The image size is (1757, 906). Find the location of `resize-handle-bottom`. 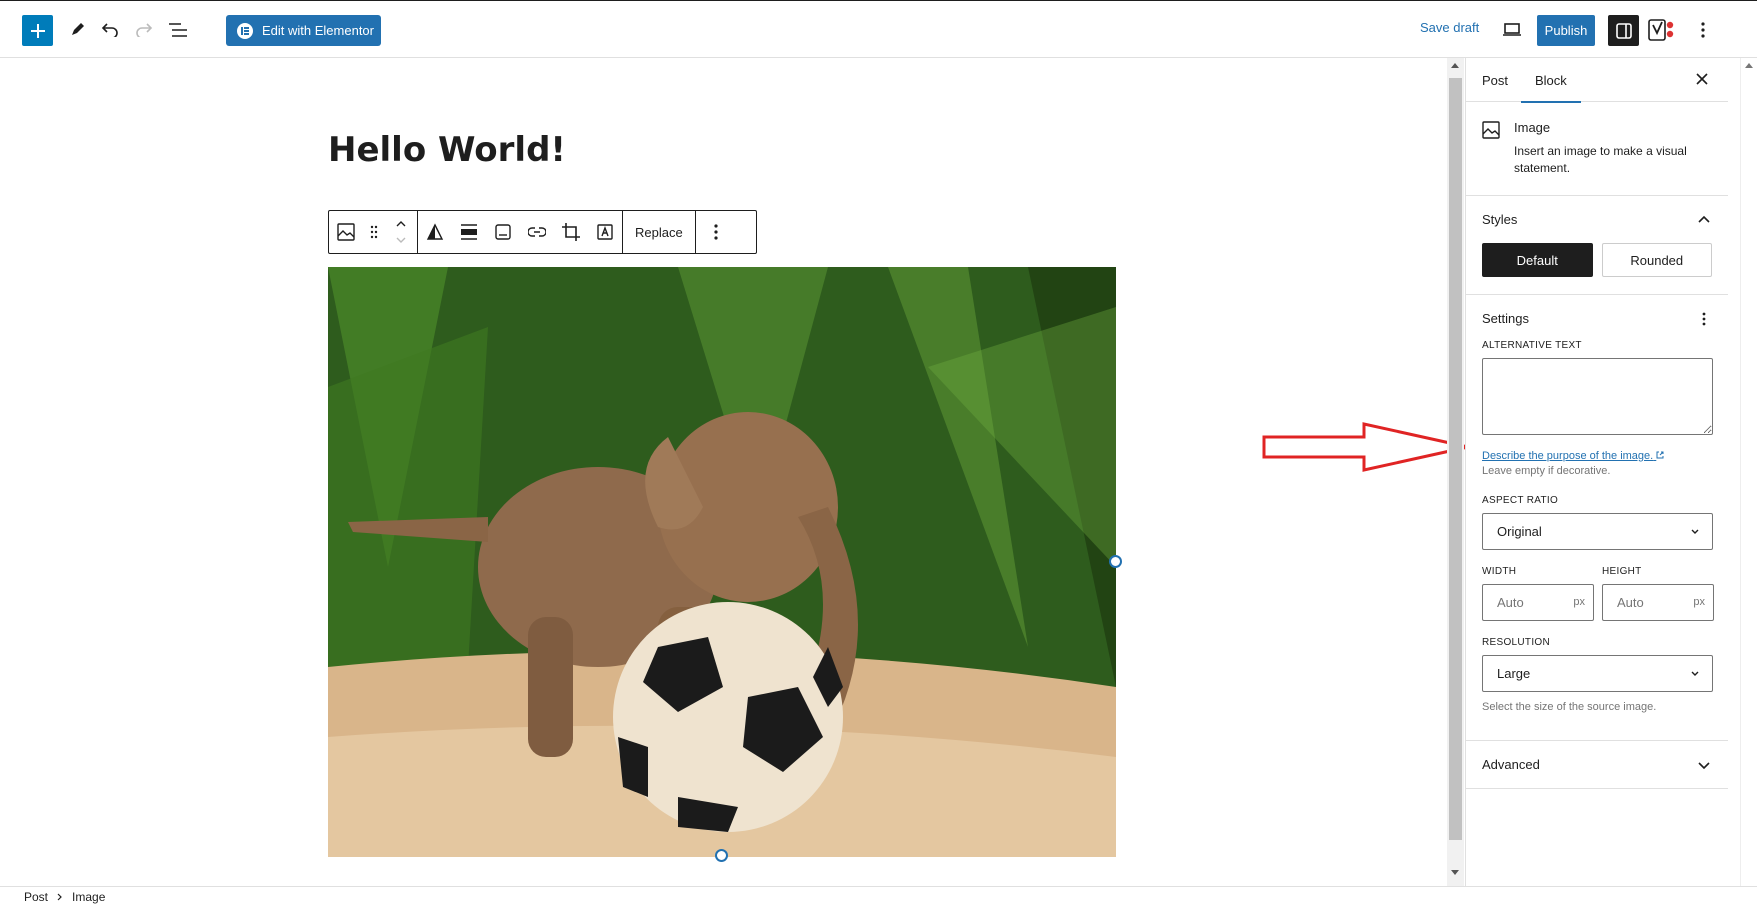

resize-handle-bottom is located at coordinates (721, 855).